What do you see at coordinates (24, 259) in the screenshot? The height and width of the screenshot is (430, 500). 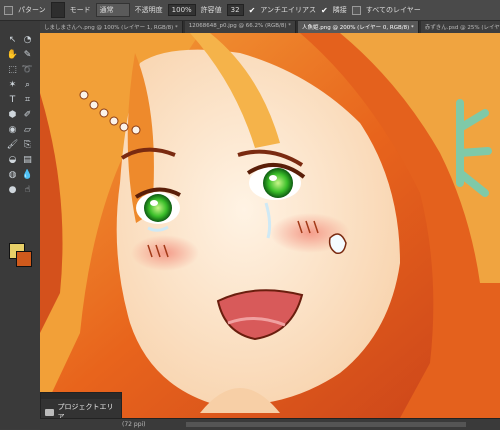 I see `background-color` at bounding box center [24, 259].